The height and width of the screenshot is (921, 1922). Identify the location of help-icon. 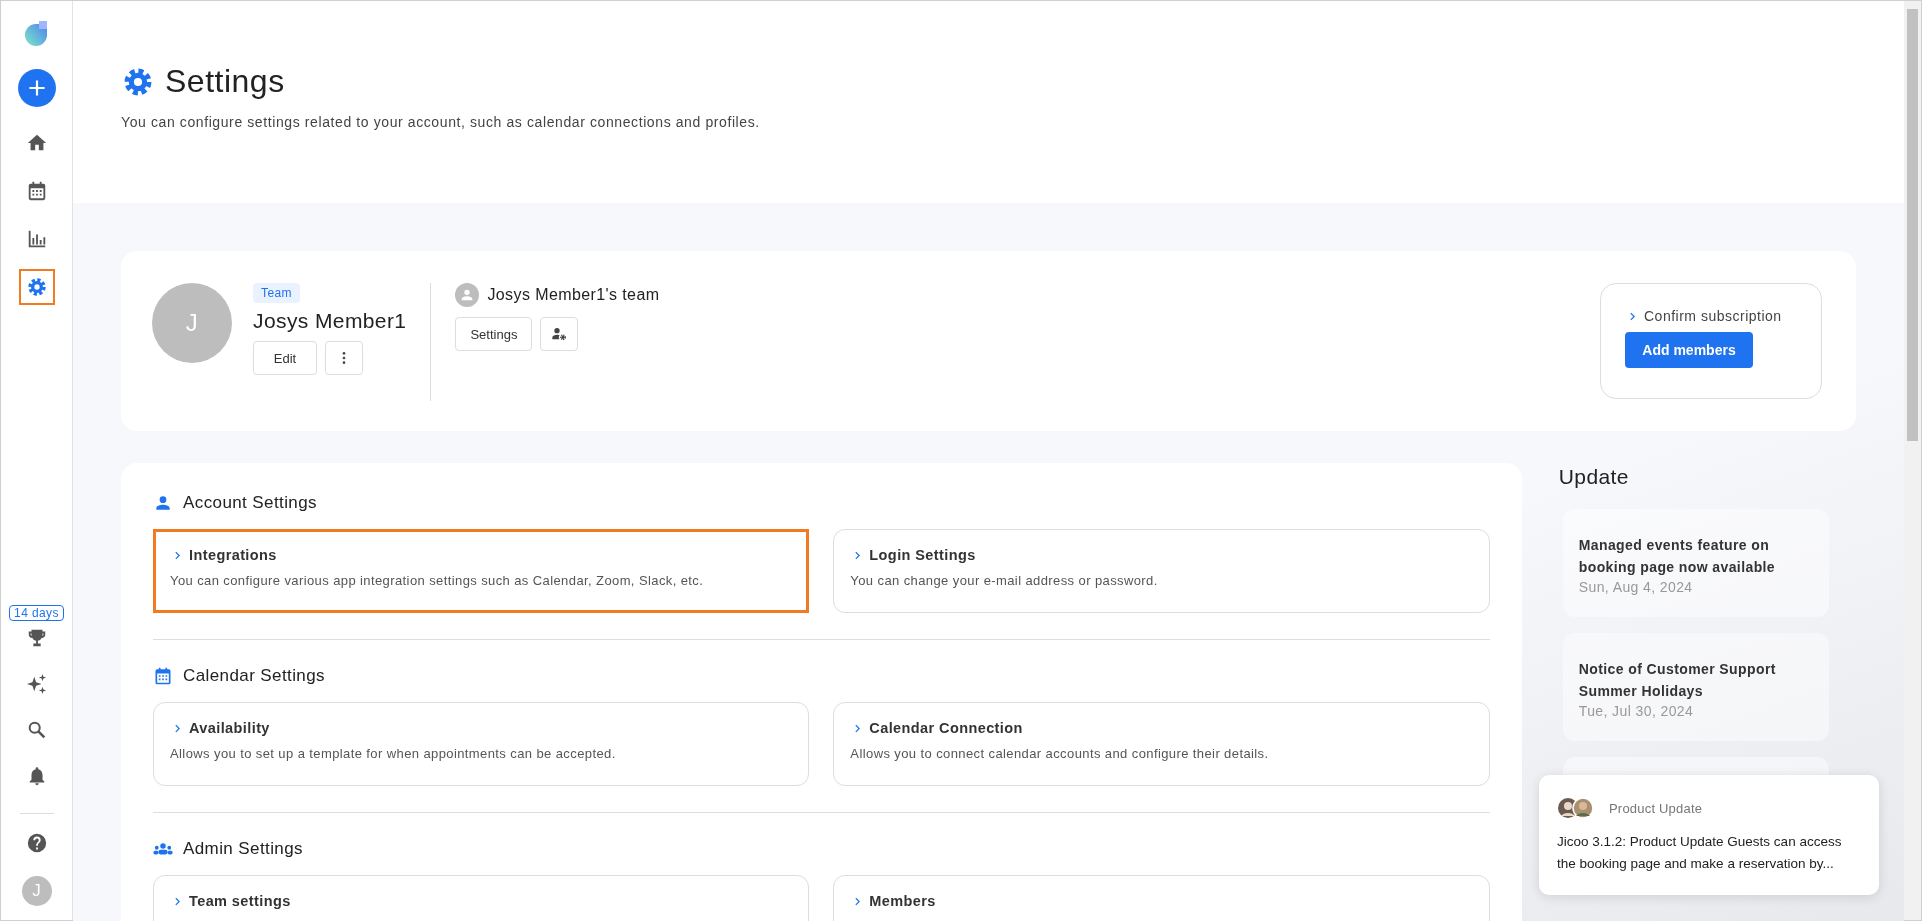
(36, 843).